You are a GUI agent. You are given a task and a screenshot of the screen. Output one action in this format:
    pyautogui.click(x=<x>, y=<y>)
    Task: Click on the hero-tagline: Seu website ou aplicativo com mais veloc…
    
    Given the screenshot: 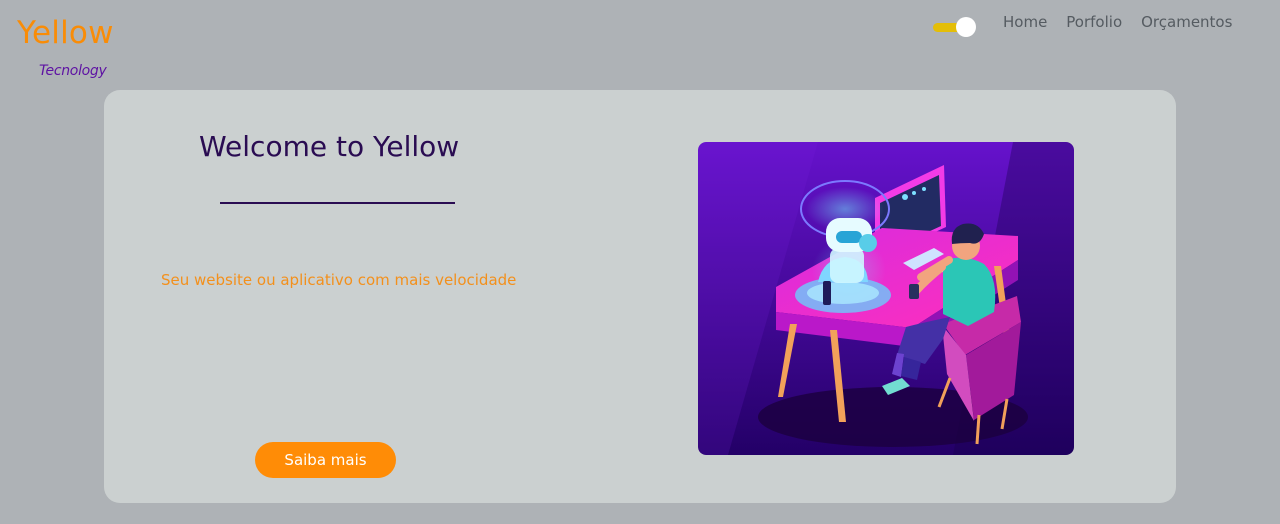 What is the action you would take?
    pyautogui.click(x=339, y=280)
    